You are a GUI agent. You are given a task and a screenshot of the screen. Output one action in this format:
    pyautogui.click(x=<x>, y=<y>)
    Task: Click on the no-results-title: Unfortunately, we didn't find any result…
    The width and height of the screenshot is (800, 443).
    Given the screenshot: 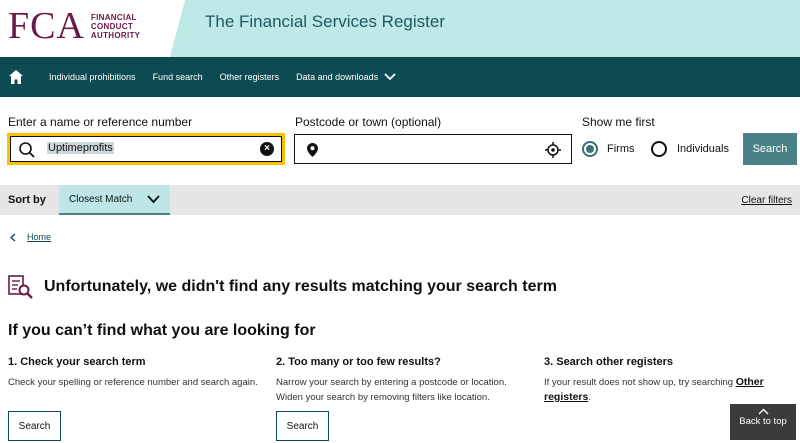 What is the action you would take?
    pyautogui.click(x=300, y=286)
    